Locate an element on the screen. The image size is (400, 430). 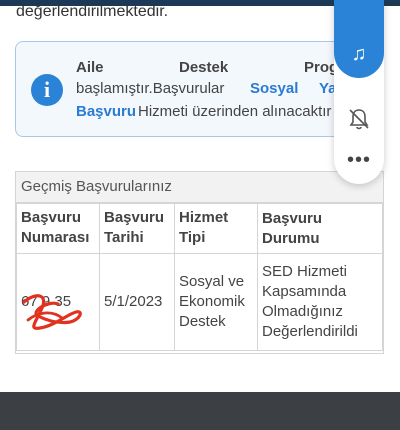
cell-application-date: 5/1/2023 is located at coordinates (137, 302).